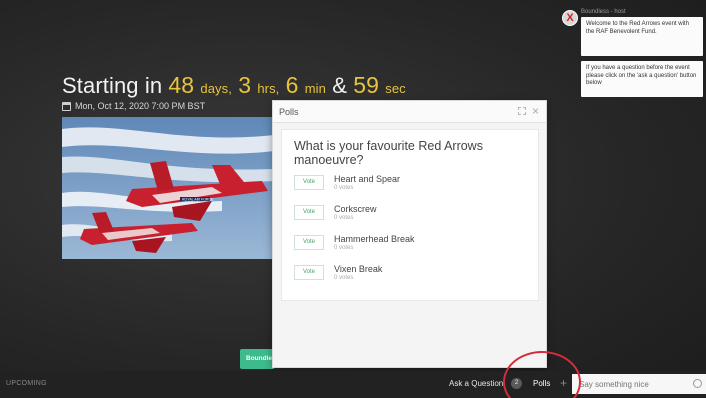 Image resolution: width=706 pixels, height=398 pixels. I want to click on calendar-icon, so click(66, 106).